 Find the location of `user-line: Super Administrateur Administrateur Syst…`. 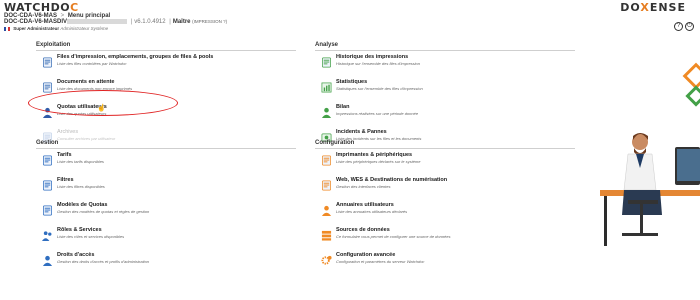

user-line: Super Administrateur Administrateur Syst… is located at coordinates (56, 28).